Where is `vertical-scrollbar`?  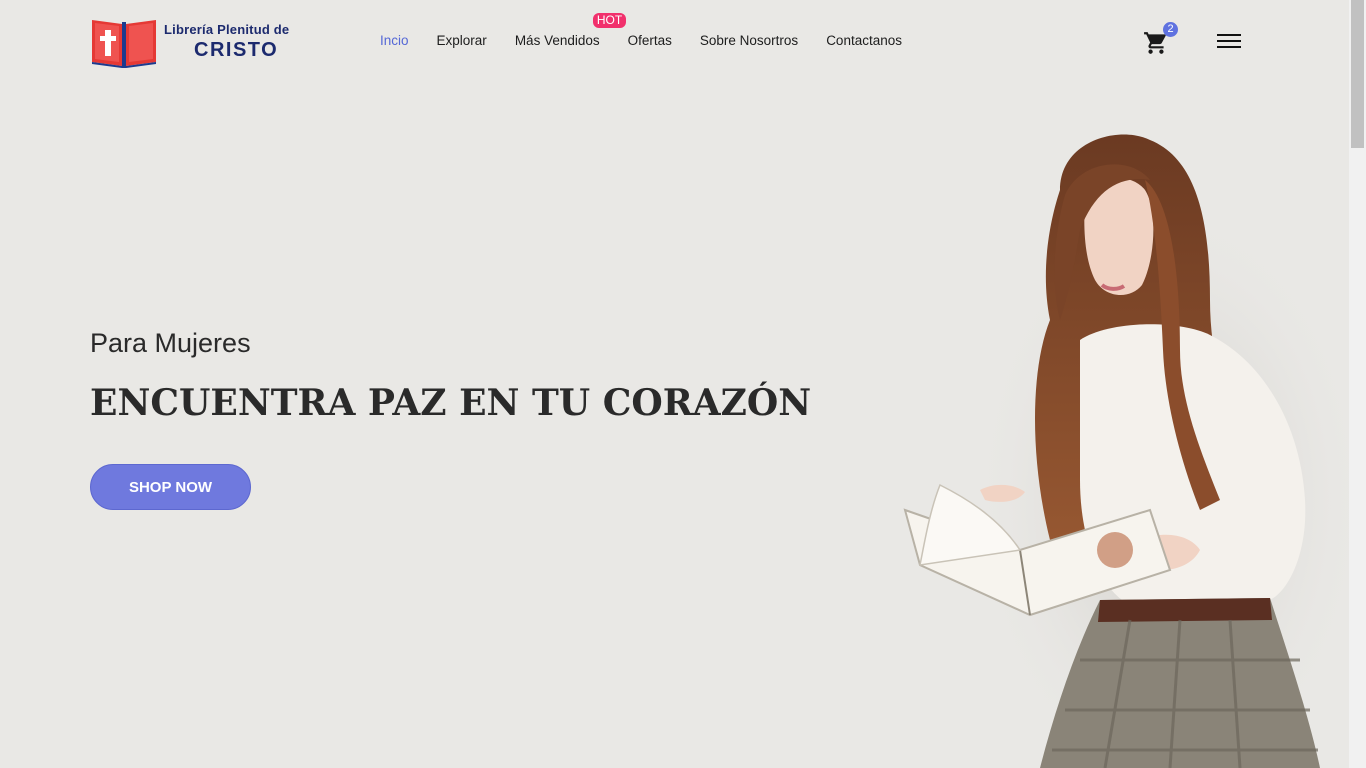
vertical-scrollbar is located at coordinates (1357, 384).